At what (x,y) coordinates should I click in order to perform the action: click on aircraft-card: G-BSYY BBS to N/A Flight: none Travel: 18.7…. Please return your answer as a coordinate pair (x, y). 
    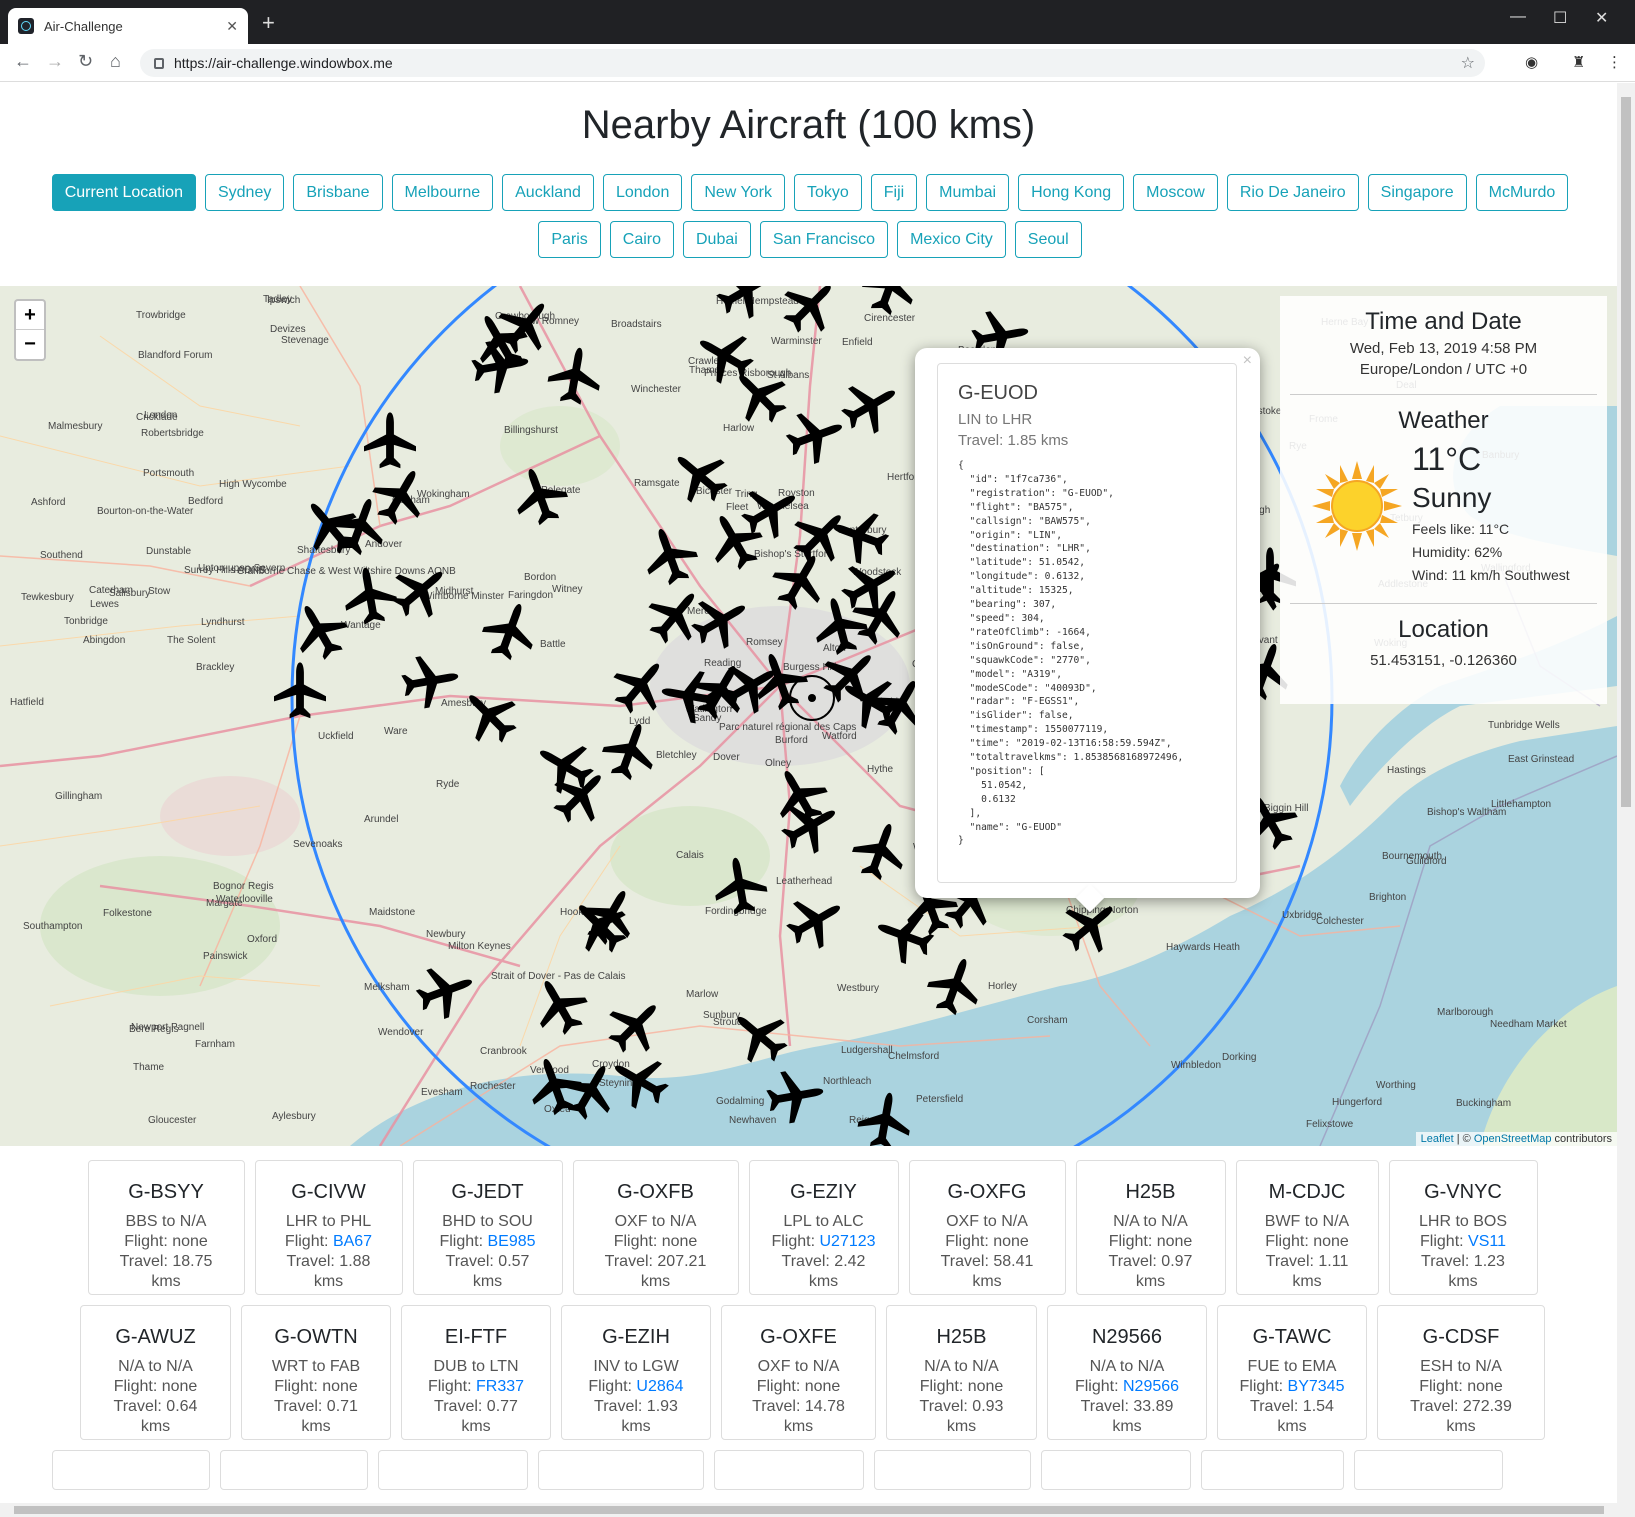
    Looking at the image, I should click on (166, 1227).